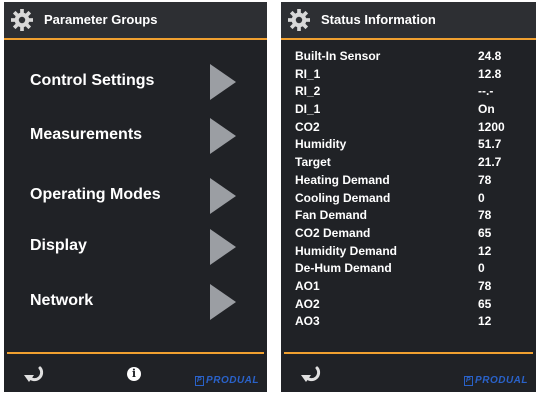 The image size is (536, 394). Describe the element at coordinates (307, 303) in the screenshot. I see `status-label: AO2` at that location.